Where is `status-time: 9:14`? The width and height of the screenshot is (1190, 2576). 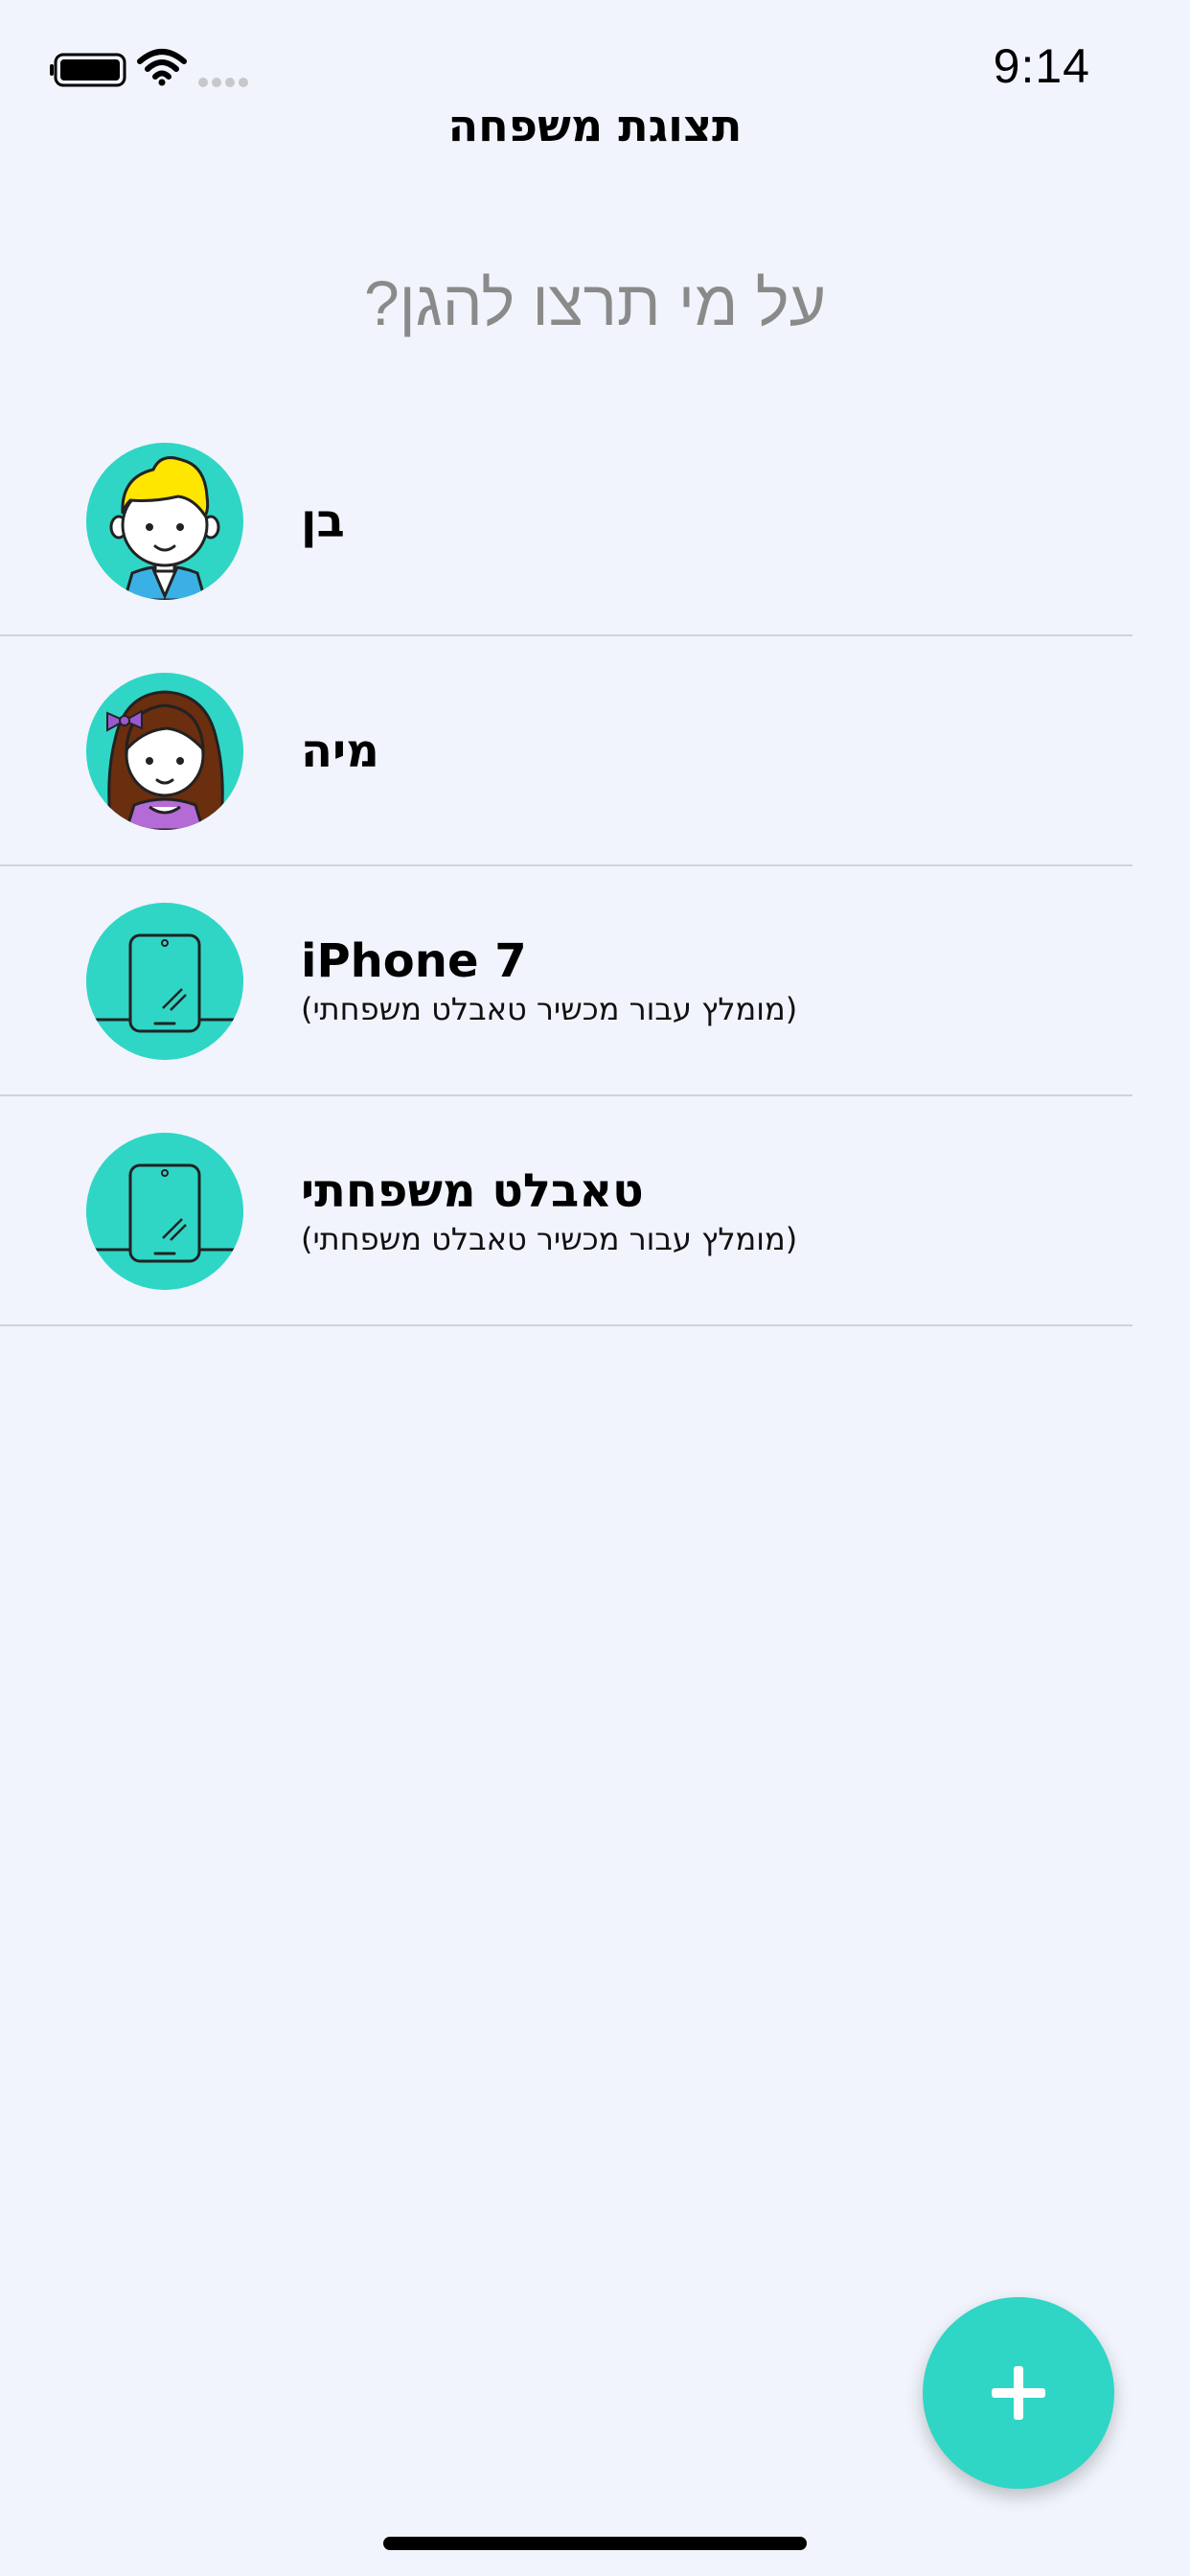 status-time: 9:14 is located at coordinates (1041, 66).